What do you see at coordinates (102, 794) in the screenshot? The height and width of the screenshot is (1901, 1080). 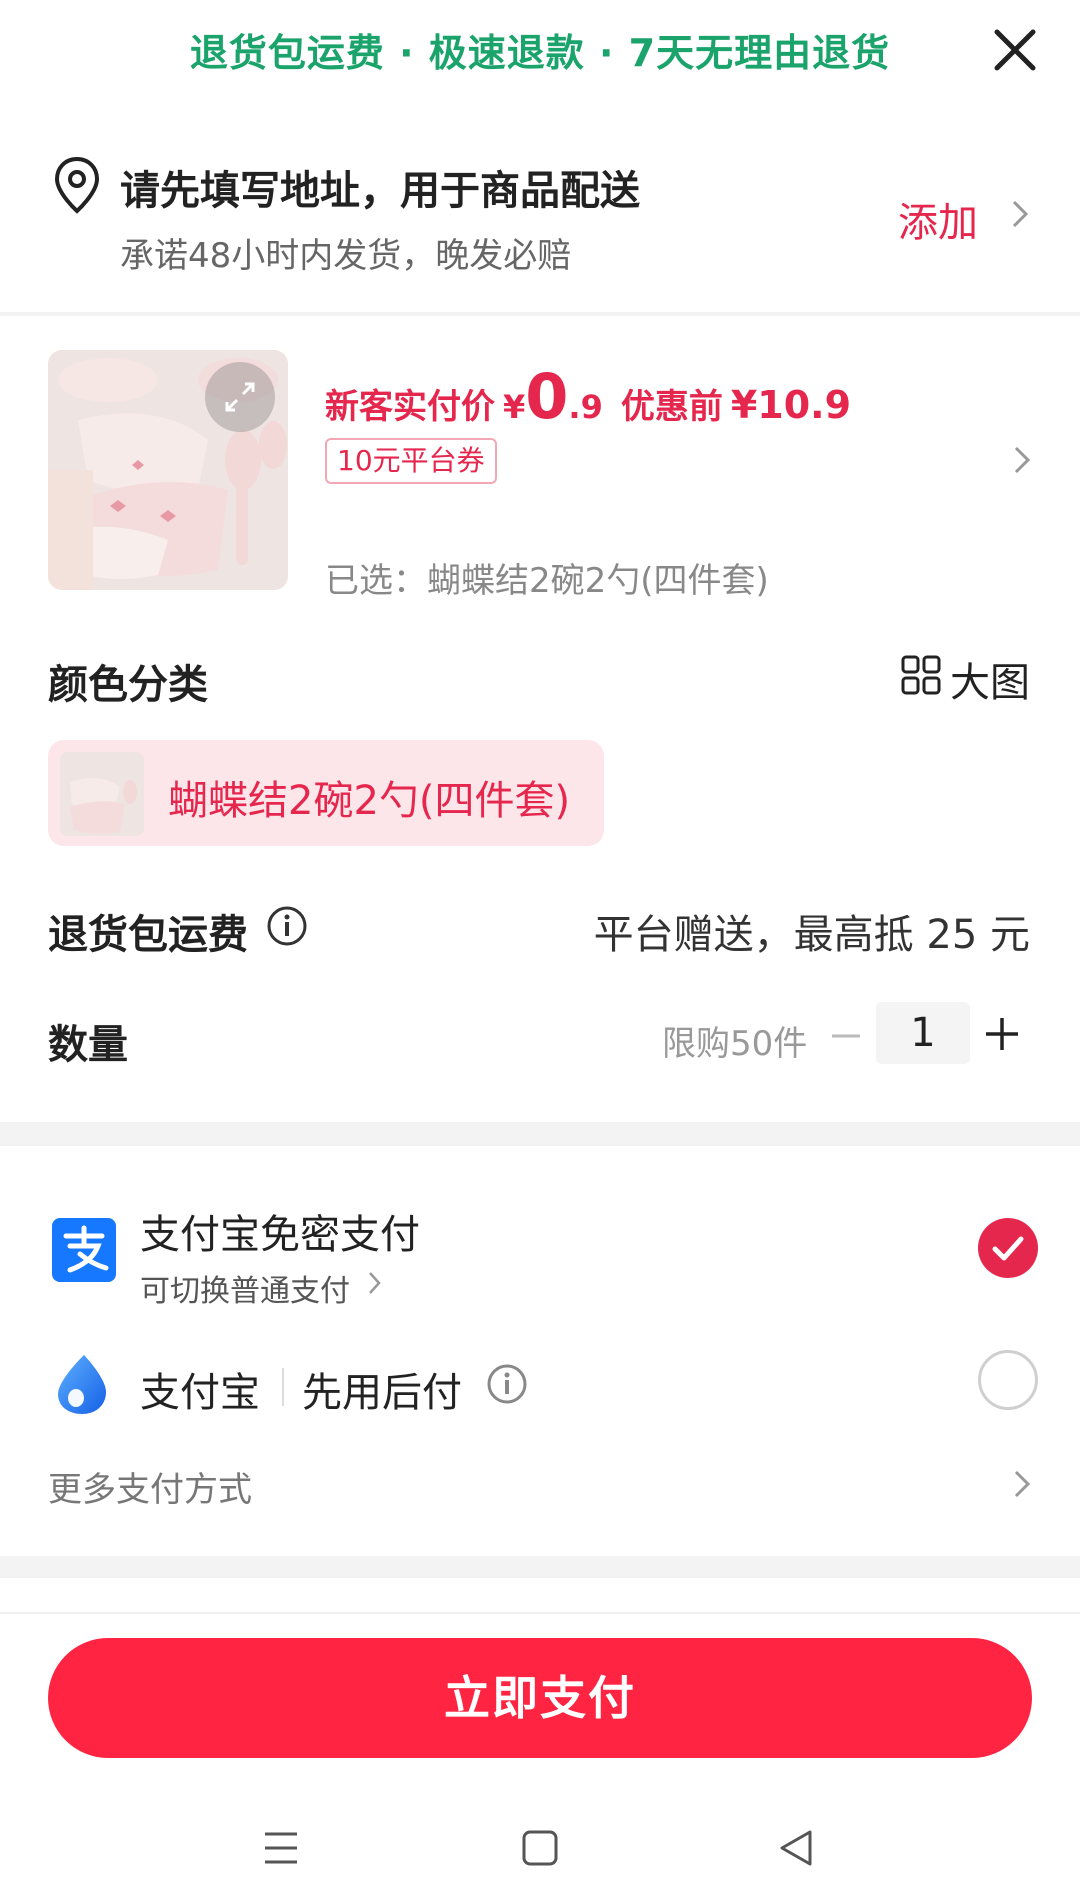 I see `variant-thumbnail` at bounding box center [102, 794].